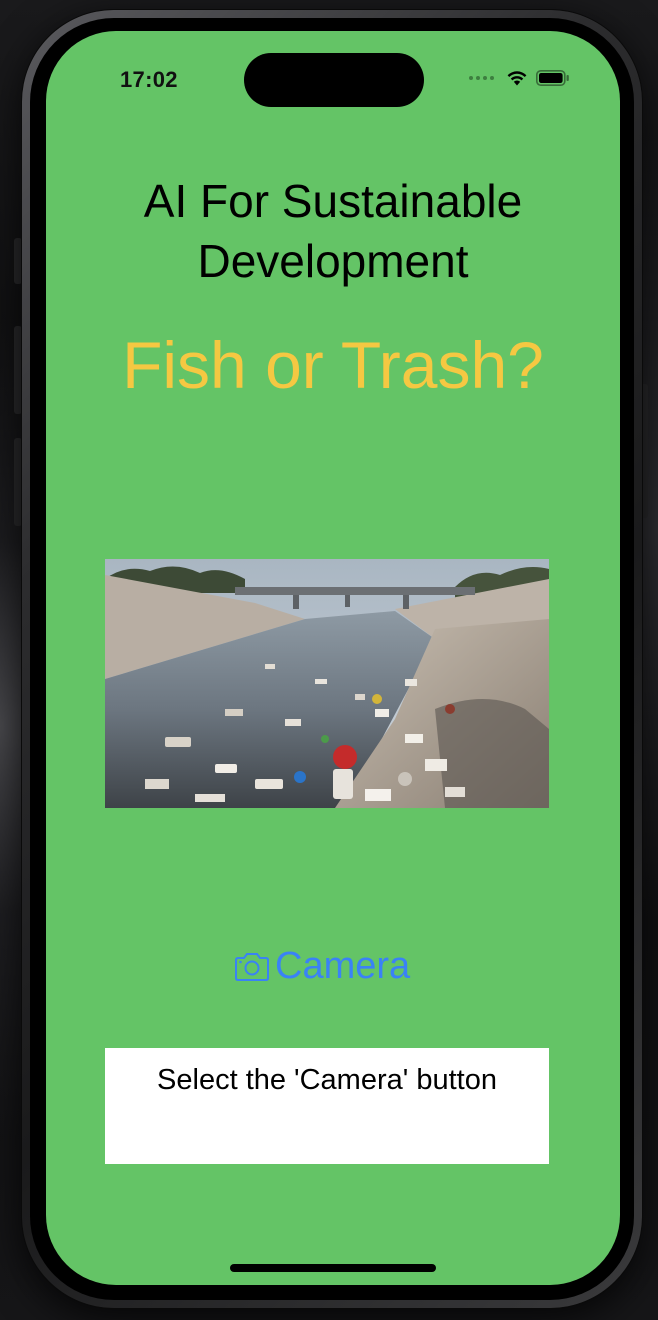 This screenshot has width=658, height=1320. Describe the element at coordinates (333, 231) in the screenshot. I see `app-title: AI For Sustainable Development` at that location.